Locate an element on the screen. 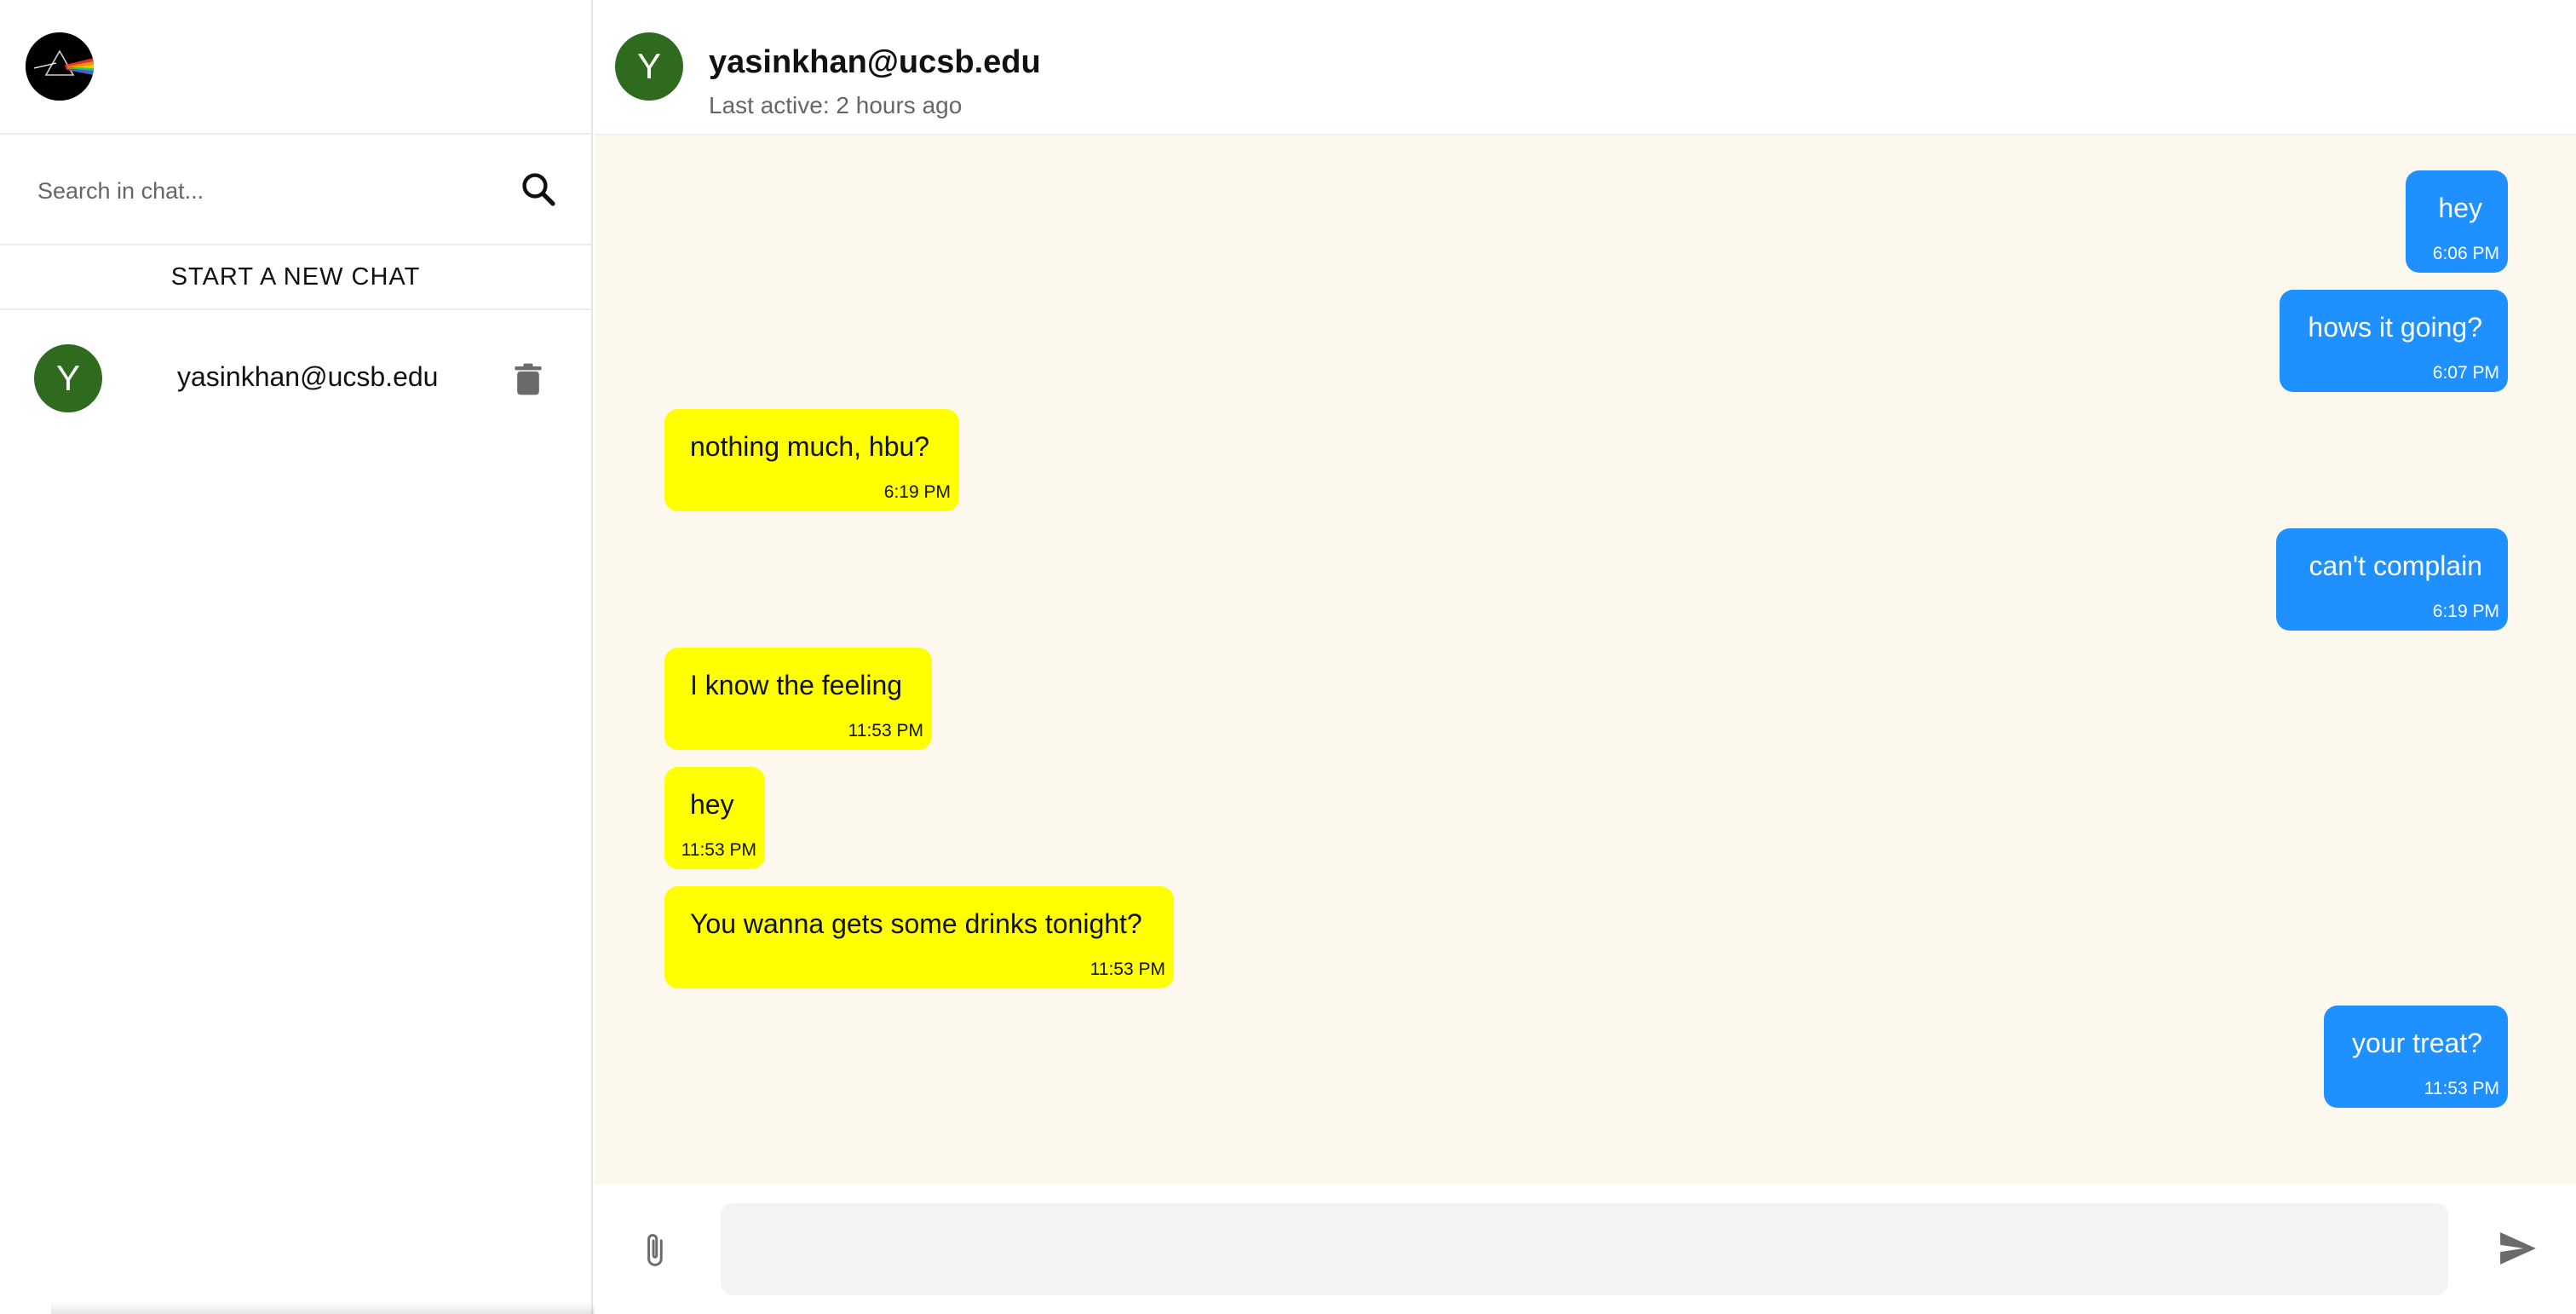 This screenshot has width=2576, height=1314. search-bar is located at coordinates (296, 190).